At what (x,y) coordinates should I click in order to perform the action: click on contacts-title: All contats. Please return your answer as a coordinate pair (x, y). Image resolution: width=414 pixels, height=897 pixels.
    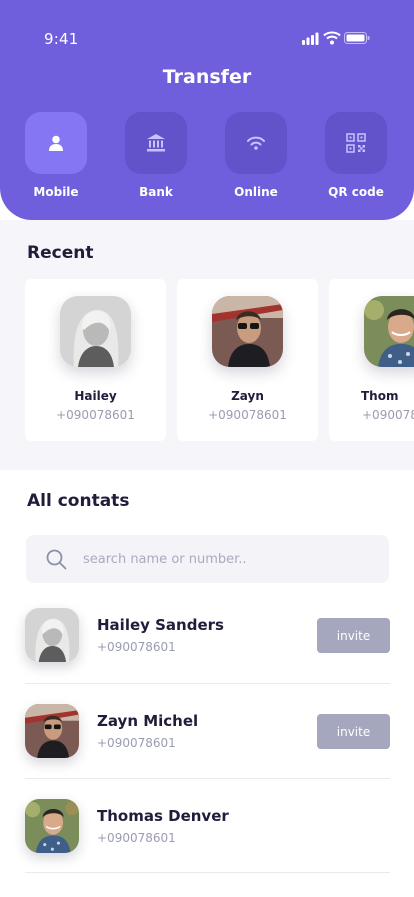
    Looking at the image, I should click on (78, 501).